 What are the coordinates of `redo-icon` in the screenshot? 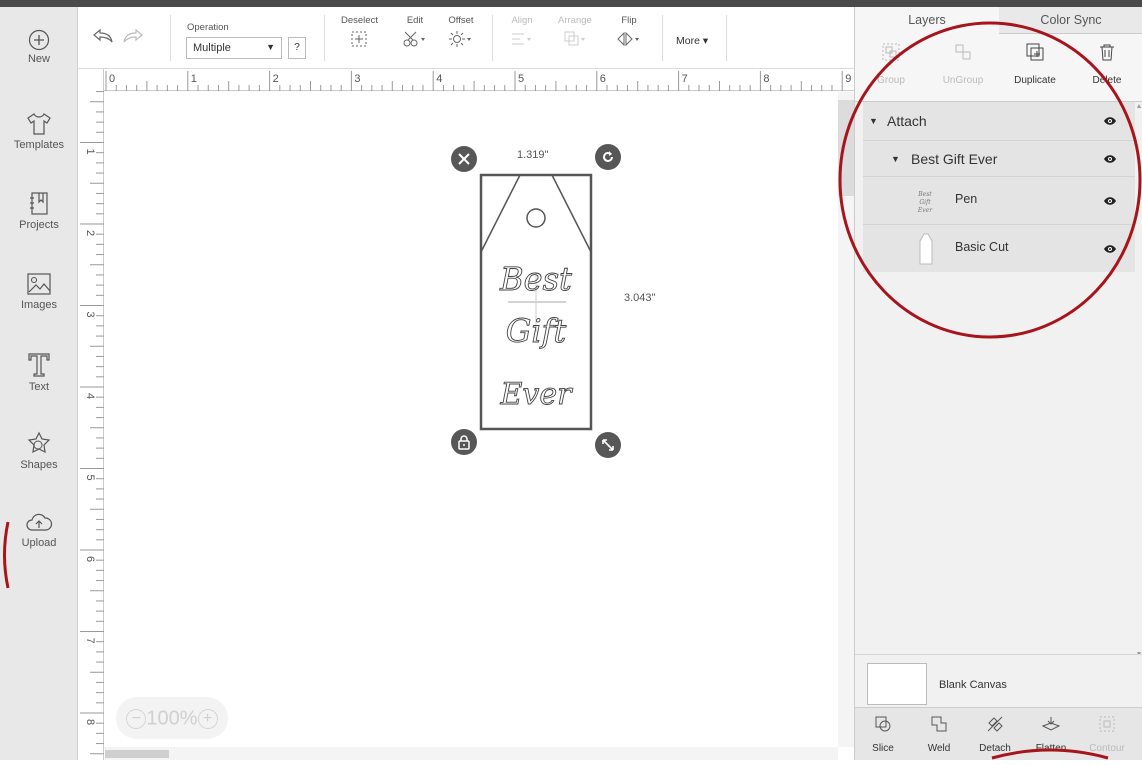 It's located at (133, 35).